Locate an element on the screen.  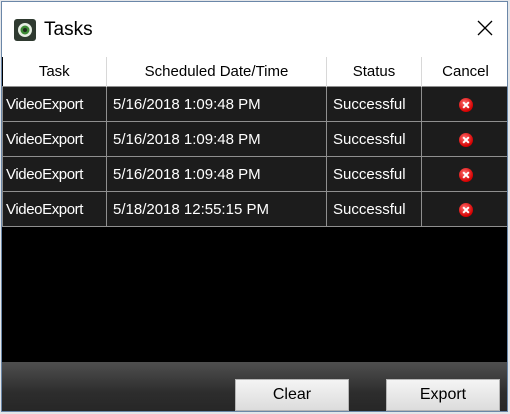
close-icon is located at coordinates (485, 28).